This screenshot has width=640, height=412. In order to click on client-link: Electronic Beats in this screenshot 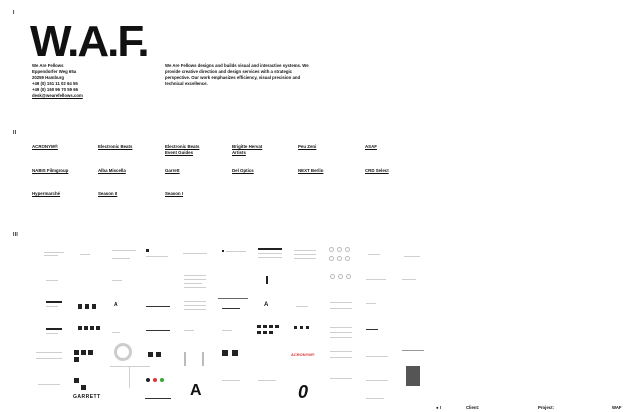, I will do `click(115, 147)`.